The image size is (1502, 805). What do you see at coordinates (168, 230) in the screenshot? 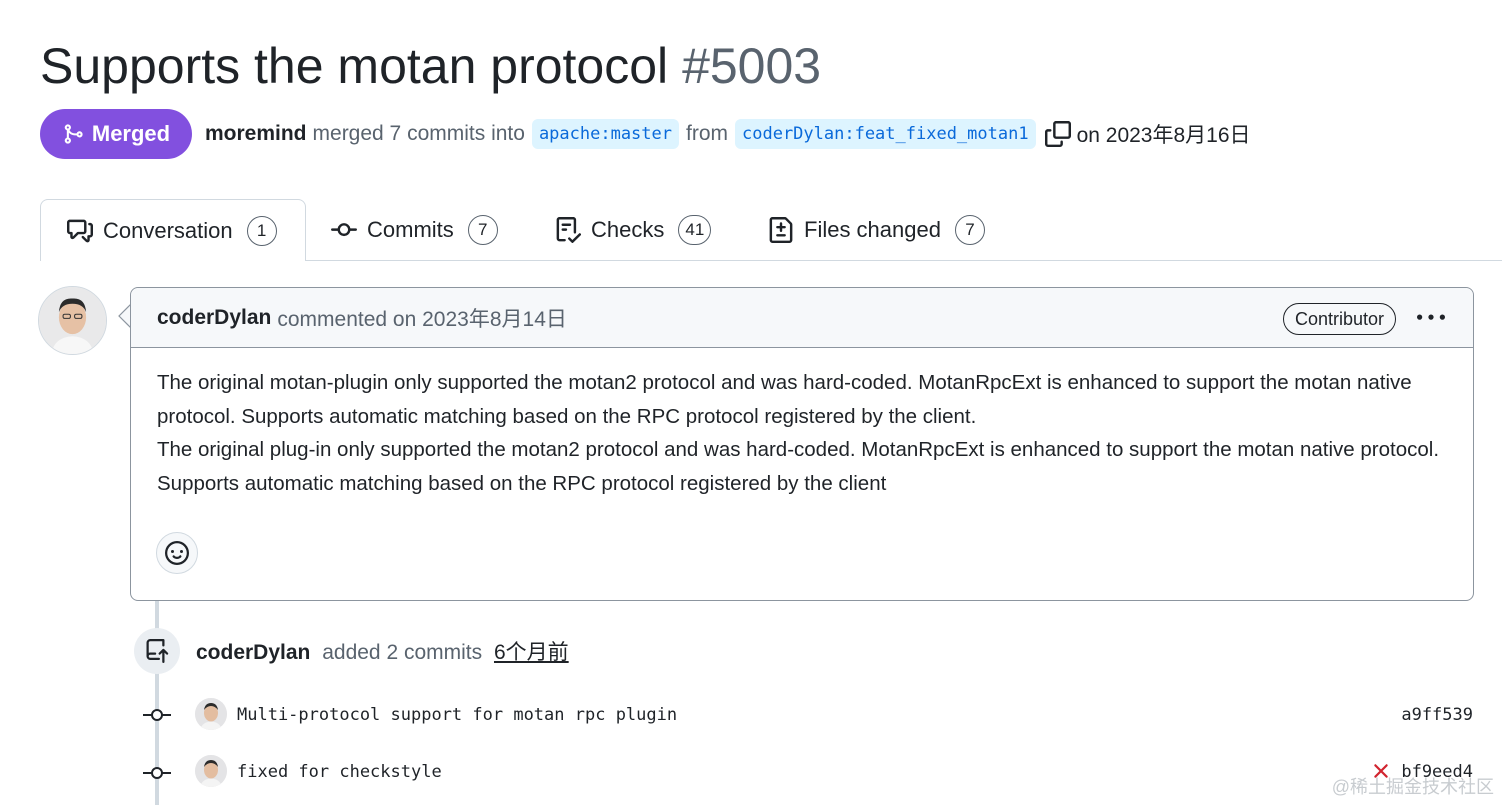
I see `tab-conversation-label: Conversation` at bounding box center [168, 230].